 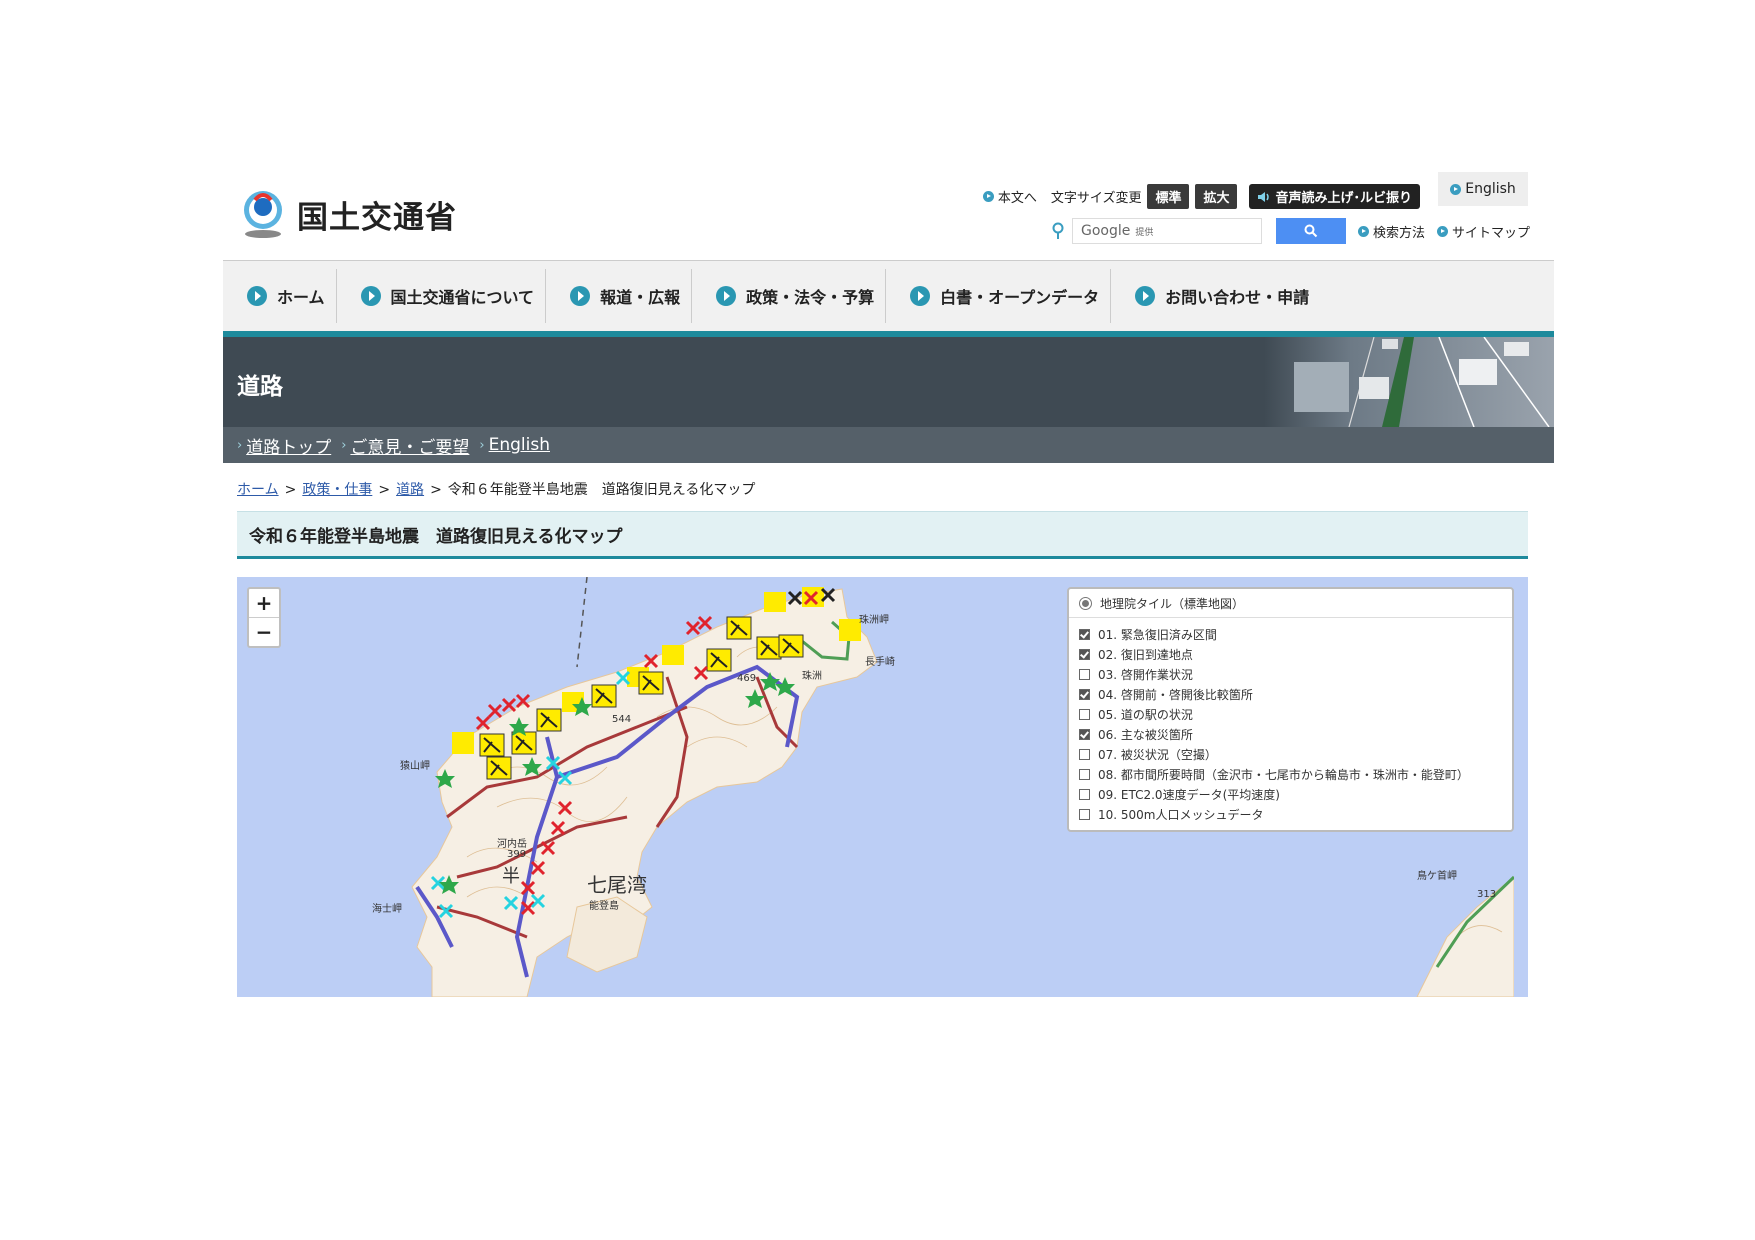 I want to click on zoom-in-button: +, so click(x=264, y=603).